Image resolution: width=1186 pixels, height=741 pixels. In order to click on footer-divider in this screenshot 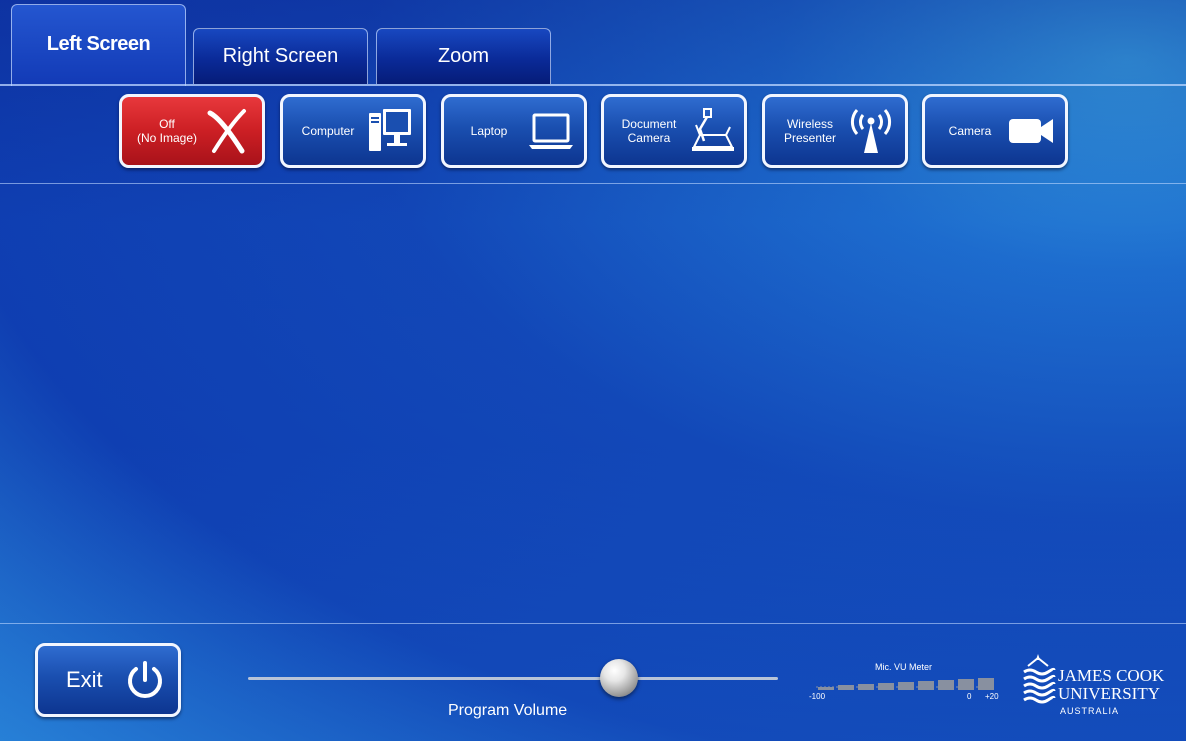, I will do `click(593, 623)`.